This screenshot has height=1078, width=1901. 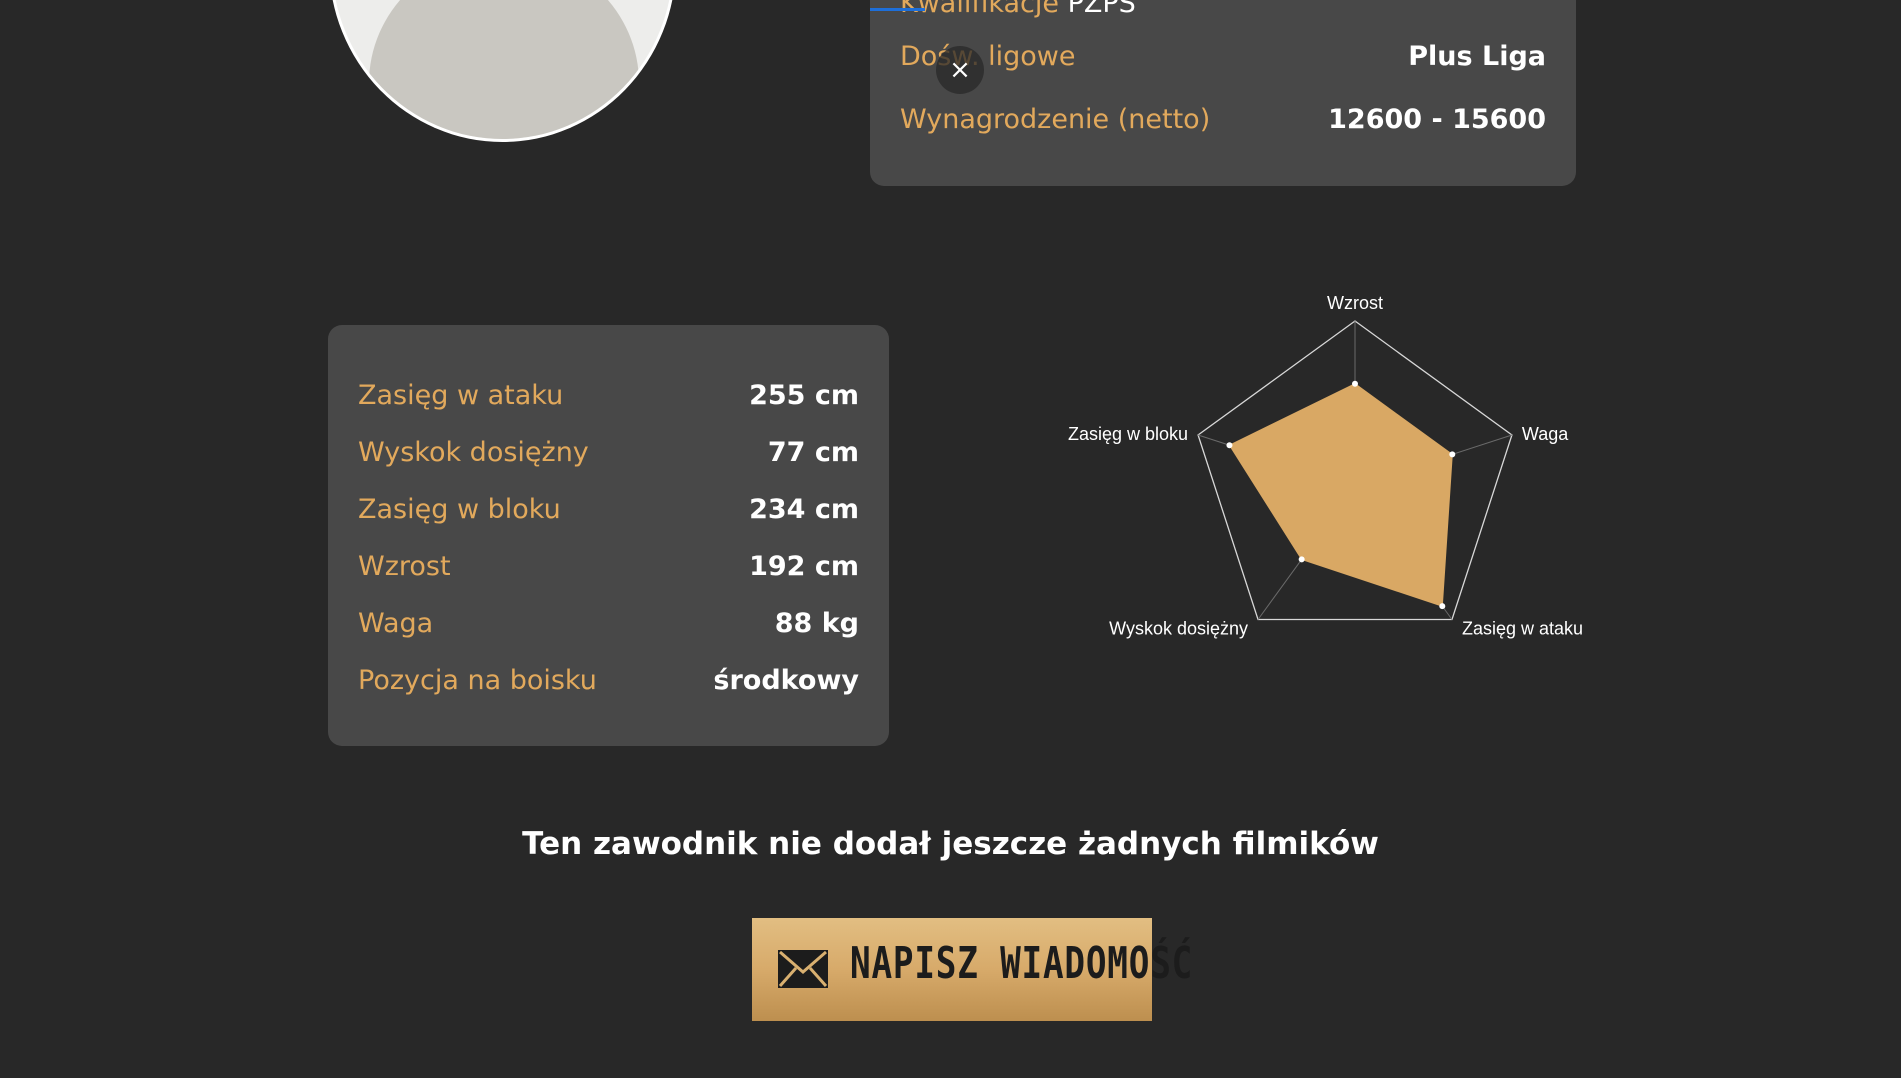 What do you see at coordinates (396, 623) in the screenshot?
I see `stat-label: Waga` at bounding box center [396, 623].